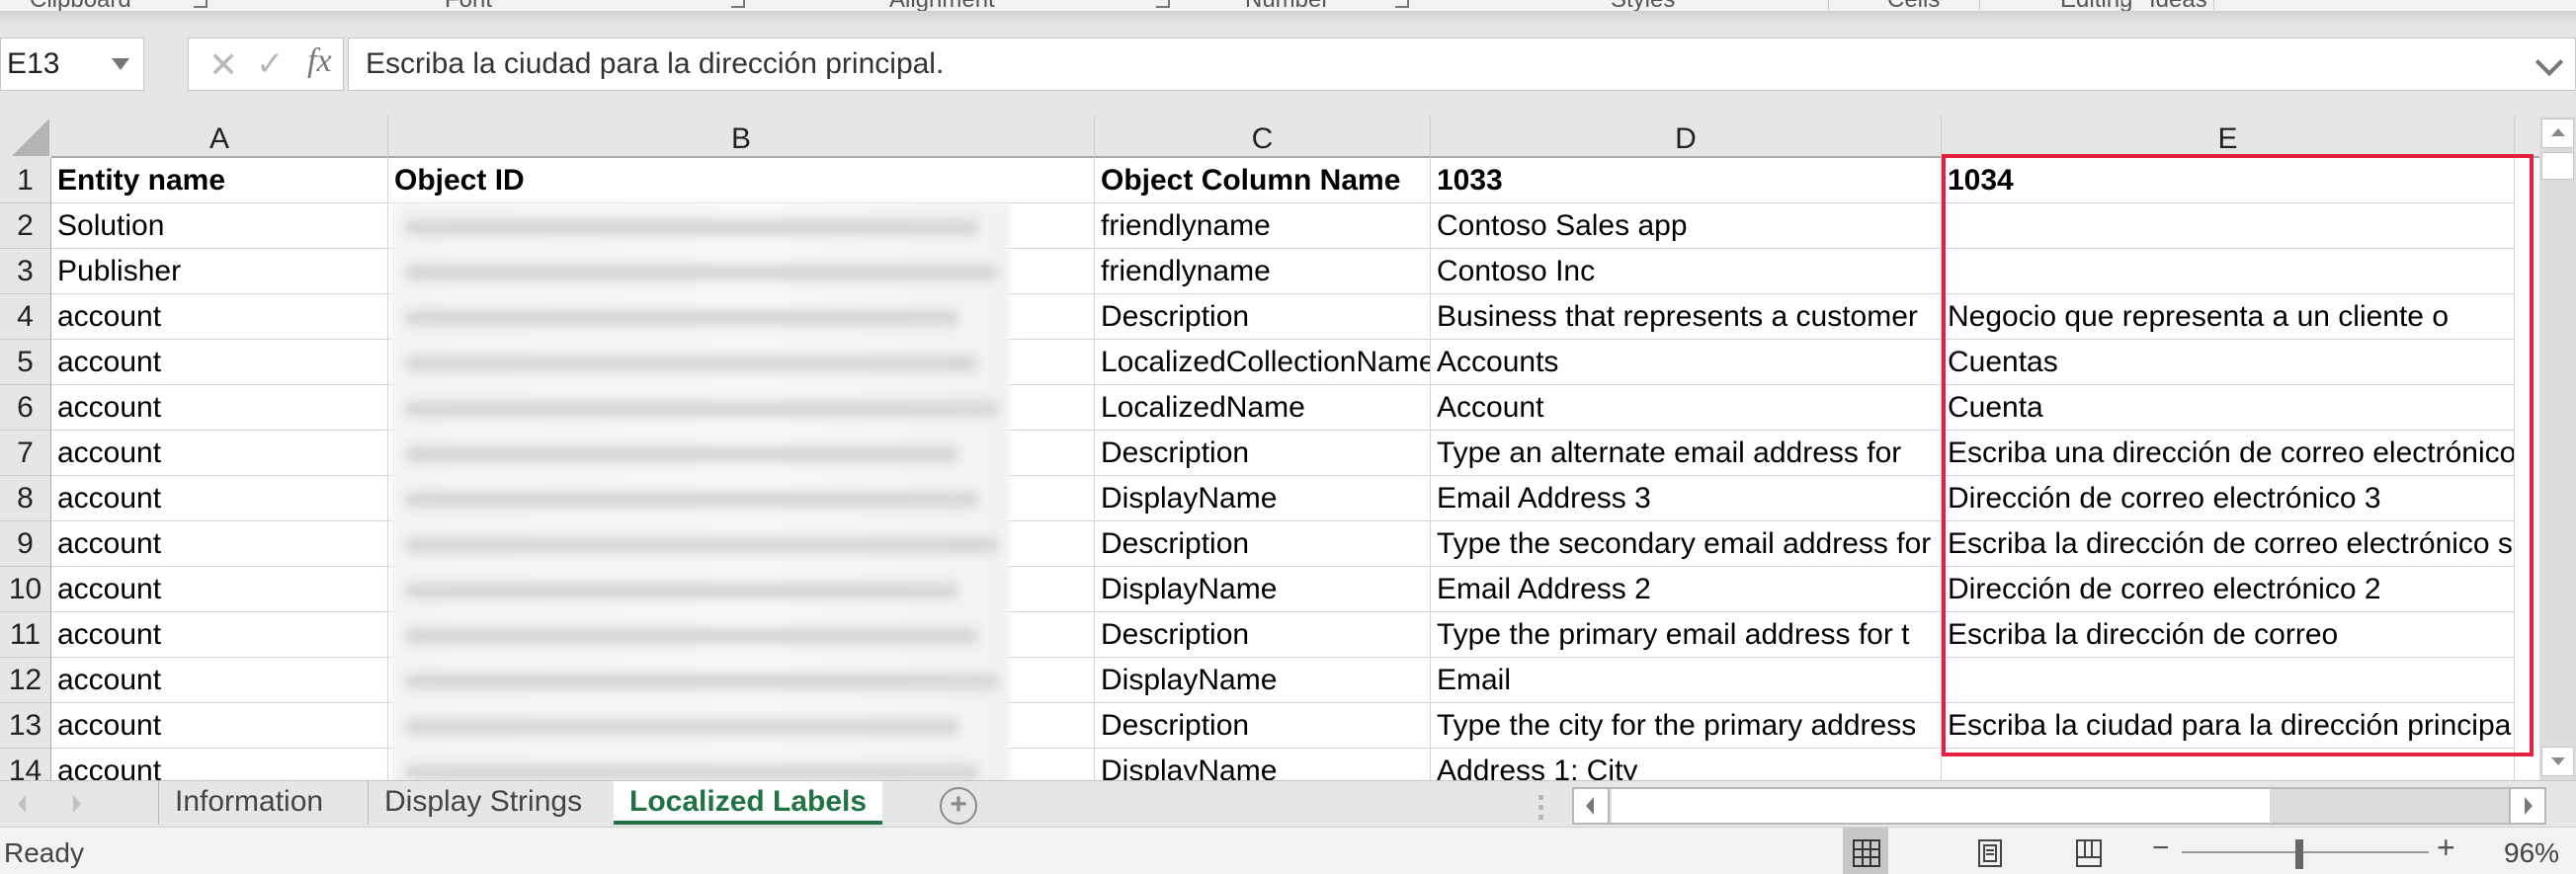 This screenshot has height=874, width=2576. What do you see at coordinates (2228, 408) in the screenshot?
I see `cell-E6: Cuenta` at bounding box center [2228, 408].